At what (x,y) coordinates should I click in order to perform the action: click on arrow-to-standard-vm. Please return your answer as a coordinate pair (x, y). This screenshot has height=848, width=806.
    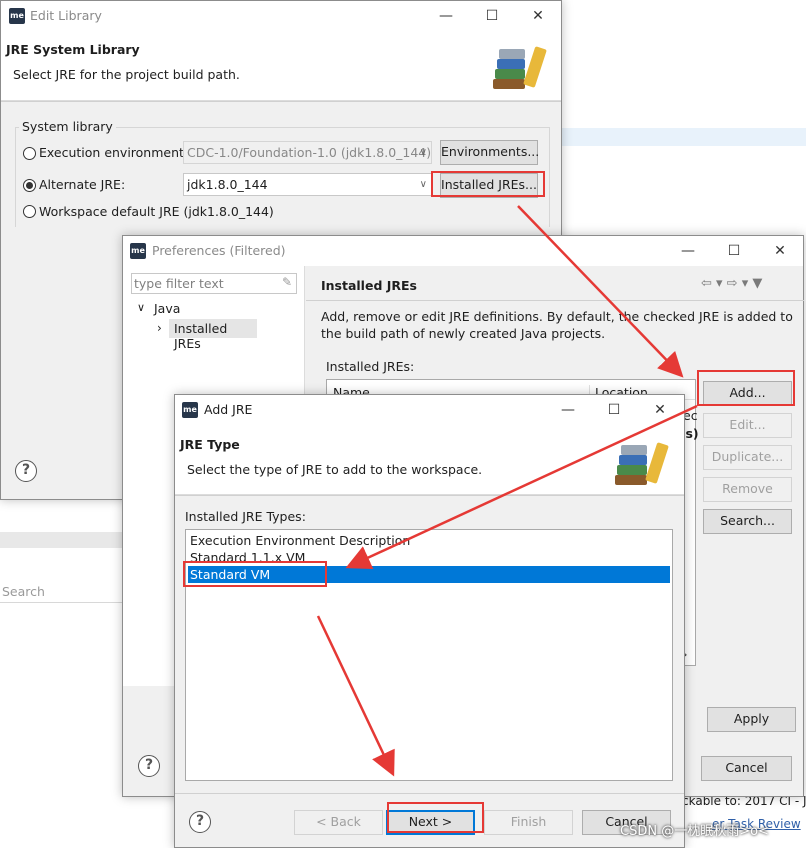
    Looking at the image, I should click on (521, 486).